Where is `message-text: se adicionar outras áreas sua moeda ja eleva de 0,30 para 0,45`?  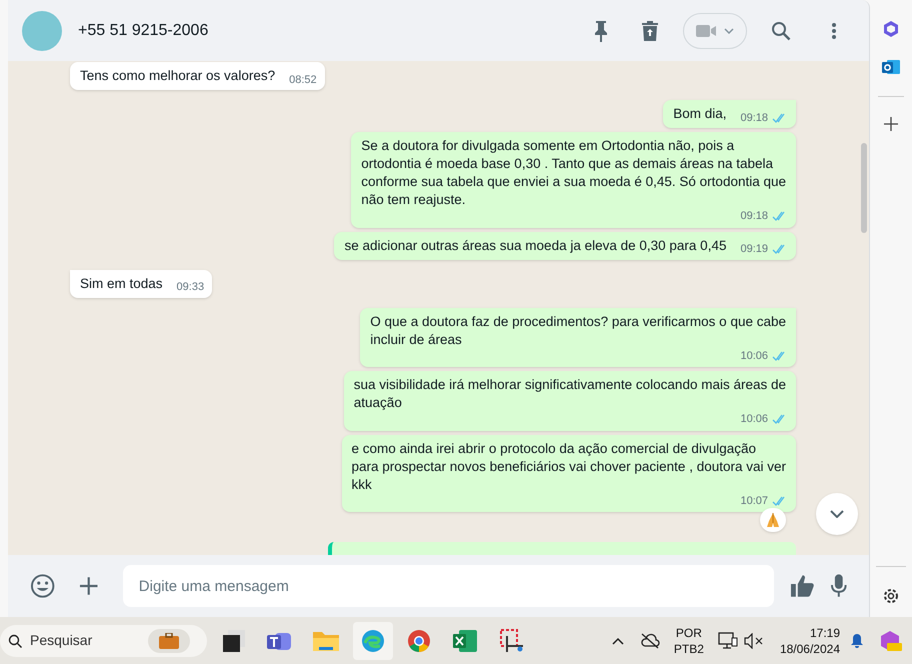 message-text: se adicionar outras áreas sua moeda ja eleva de 0,30 para 0,45 is located at coordinates (536, 245).